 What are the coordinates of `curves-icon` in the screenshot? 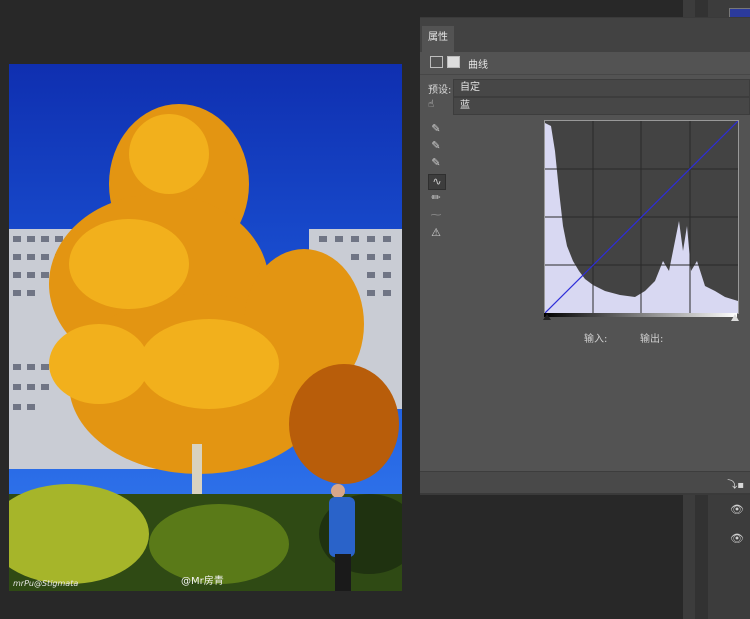 It's located at (436, 62).